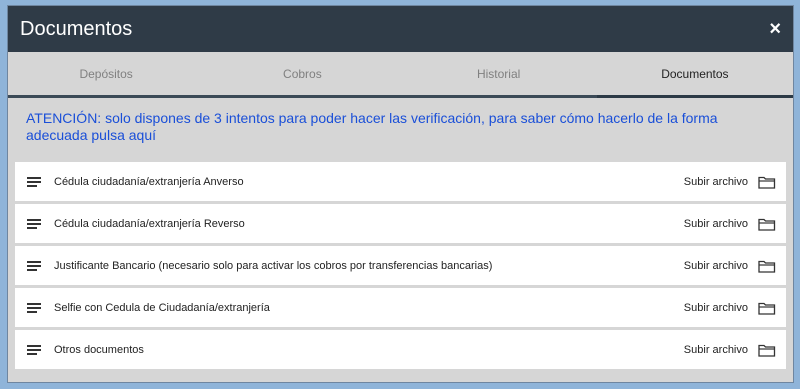  What do you see at coordinates (149, 223) in the screenshot?
I see `document-label: Cédula ciudadanía/extranjería Reverso` at bounding box center [149, 223].